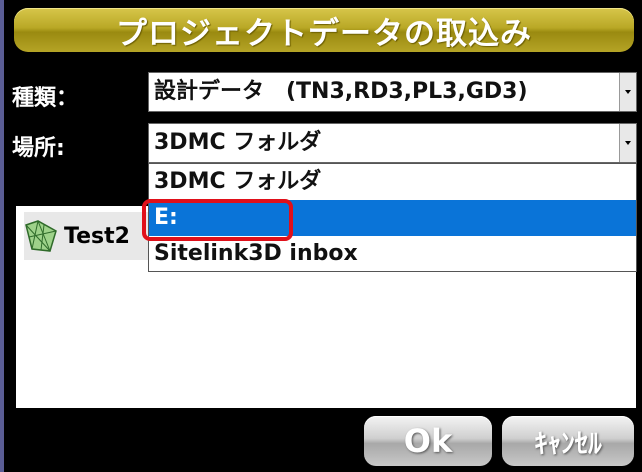 Image resolution: width=642 pixels, height=472 pixels. I want to click on ok-button: Ok, so click(428, 441).